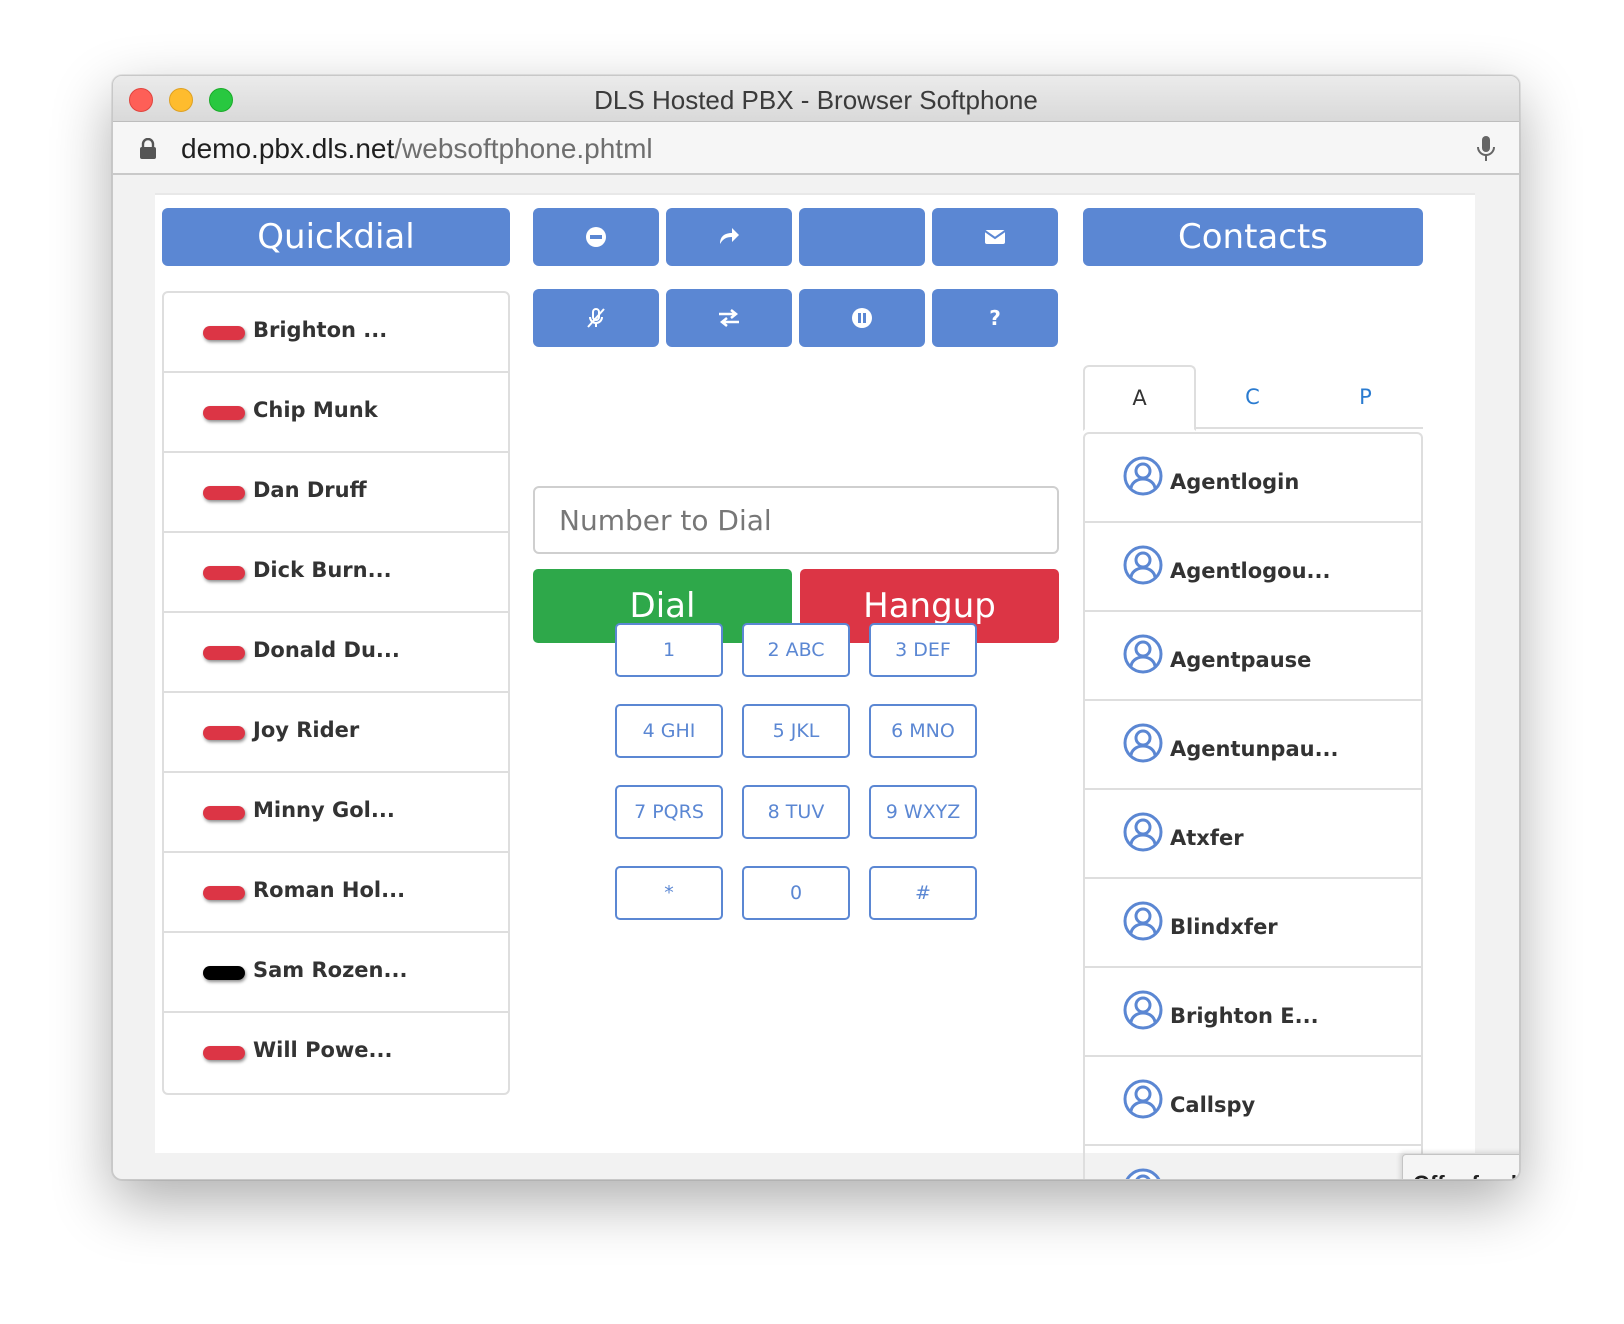 Image resolution: width=1624 pixels, height=1324 pixels. I want to click on envelope-icon, so click(995, 237).